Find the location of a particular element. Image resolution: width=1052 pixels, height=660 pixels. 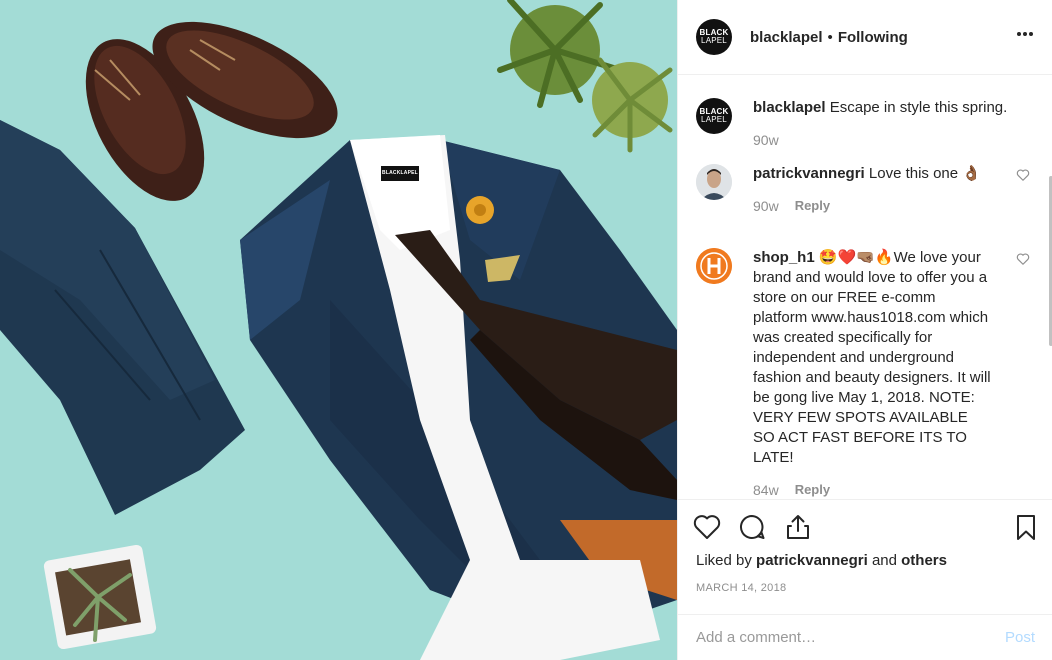

potted-plant is located at coordinates (100, 597).